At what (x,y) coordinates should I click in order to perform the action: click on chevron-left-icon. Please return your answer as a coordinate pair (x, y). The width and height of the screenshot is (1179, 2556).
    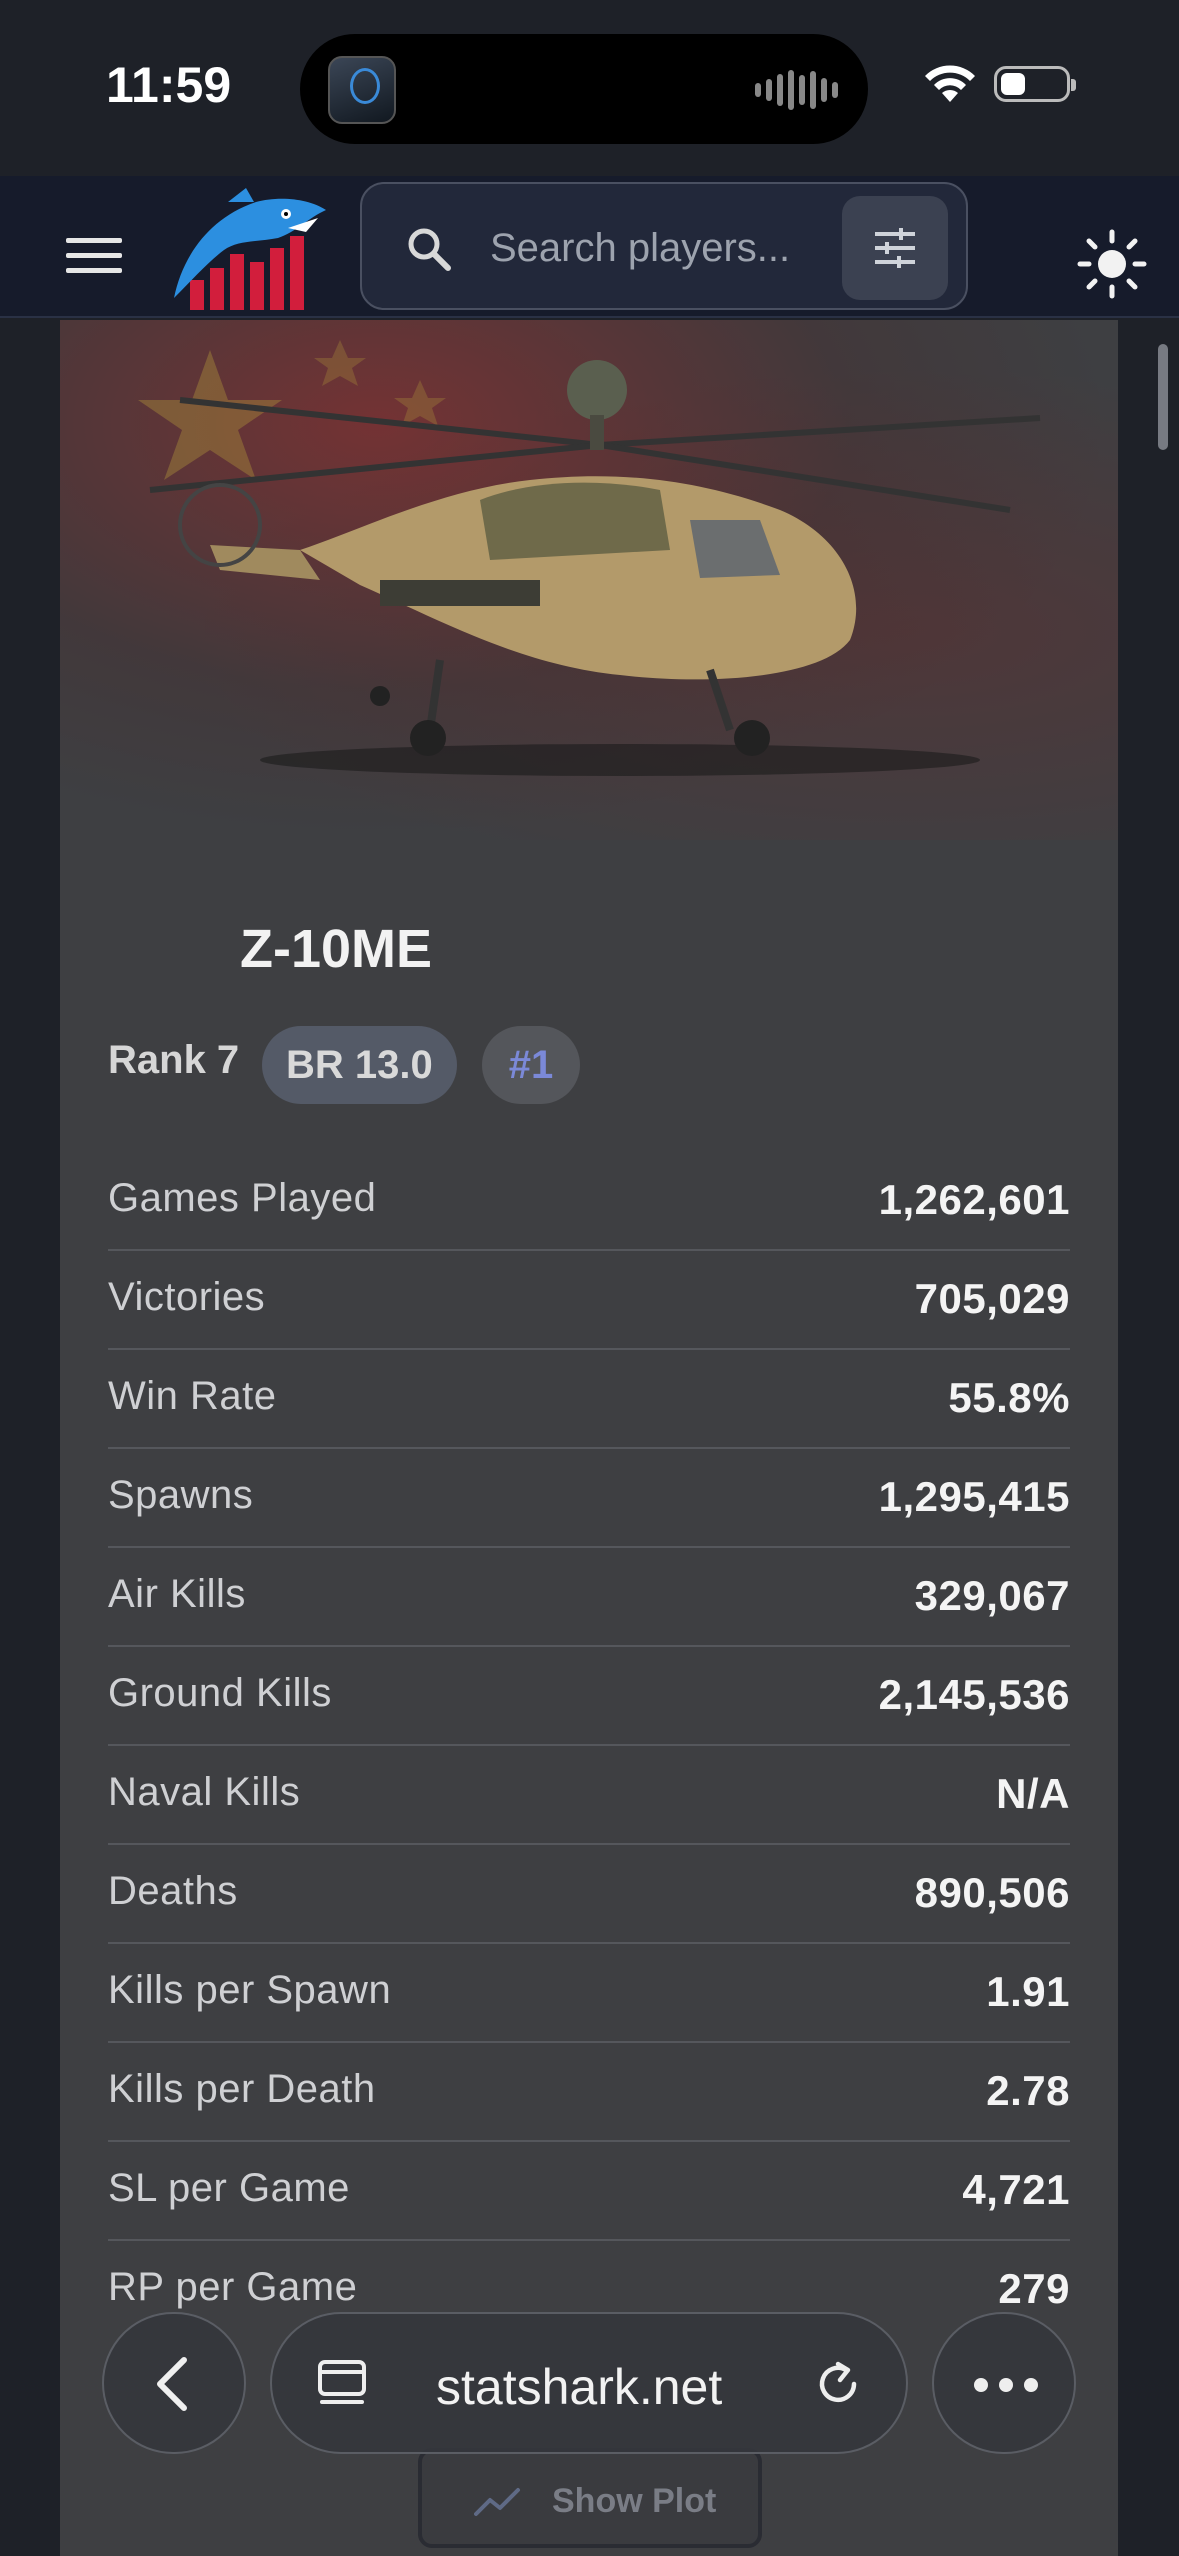
    Looking at the image, I should click on (172, 2384).